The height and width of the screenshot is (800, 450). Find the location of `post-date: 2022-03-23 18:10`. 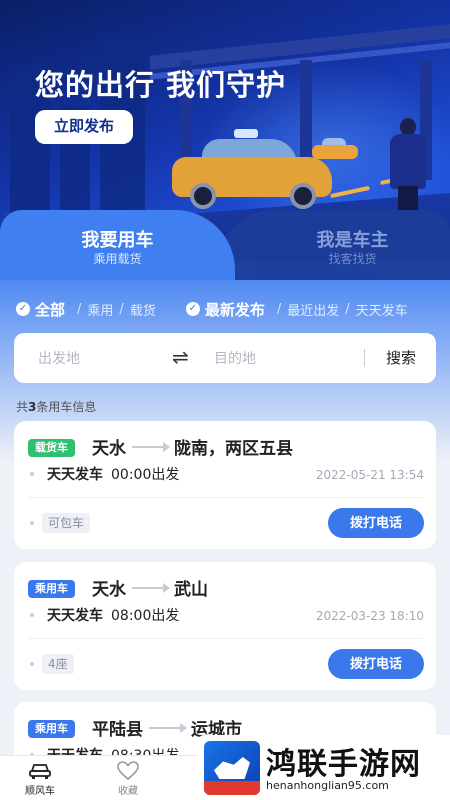

post-date: 2022-03-23 18:10 is located at coordinates (369, 616).